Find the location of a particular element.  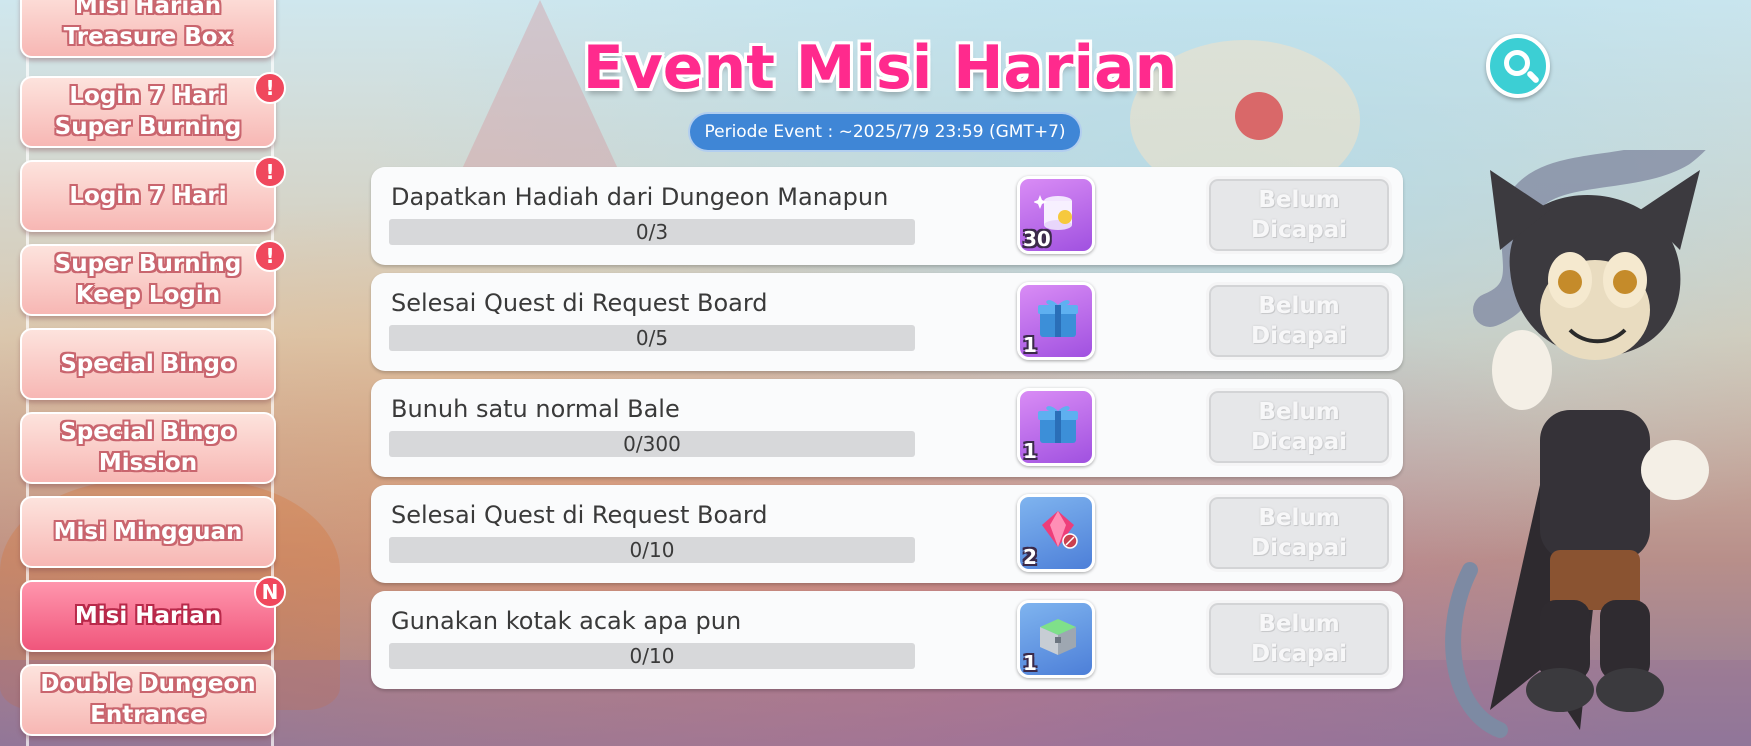

sidebar-item-label: Login 7 Hari is located at coordinates (148, 195).